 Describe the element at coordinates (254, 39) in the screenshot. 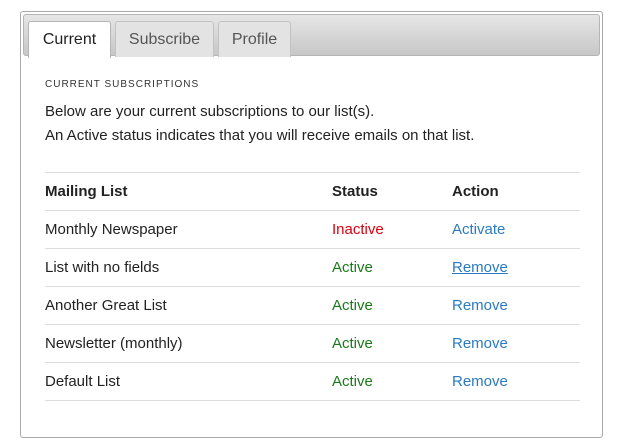

I see `tab-profile: Profile` at that location.